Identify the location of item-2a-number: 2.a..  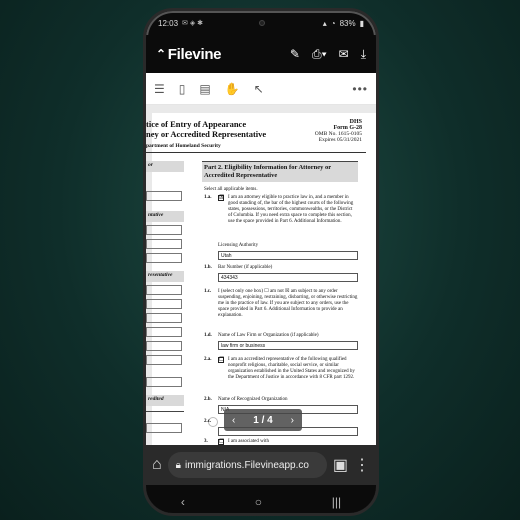
(208, 359).